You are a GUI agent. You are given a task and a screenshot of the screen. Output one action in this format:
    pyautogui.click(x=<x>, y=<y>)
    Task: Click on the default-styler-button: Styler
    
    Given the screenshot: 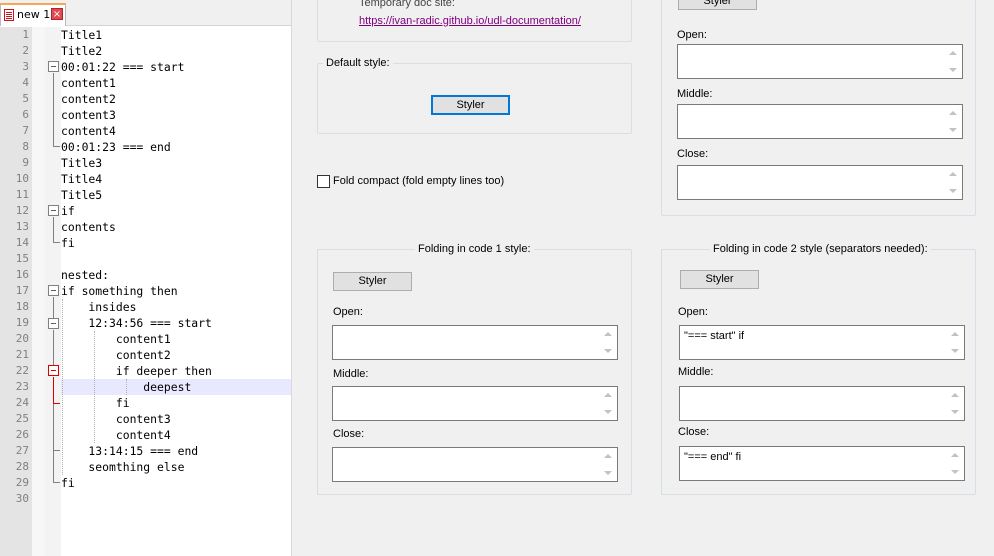 What is the action you would take?
    pyautogui.click(x=470, y=105)
    